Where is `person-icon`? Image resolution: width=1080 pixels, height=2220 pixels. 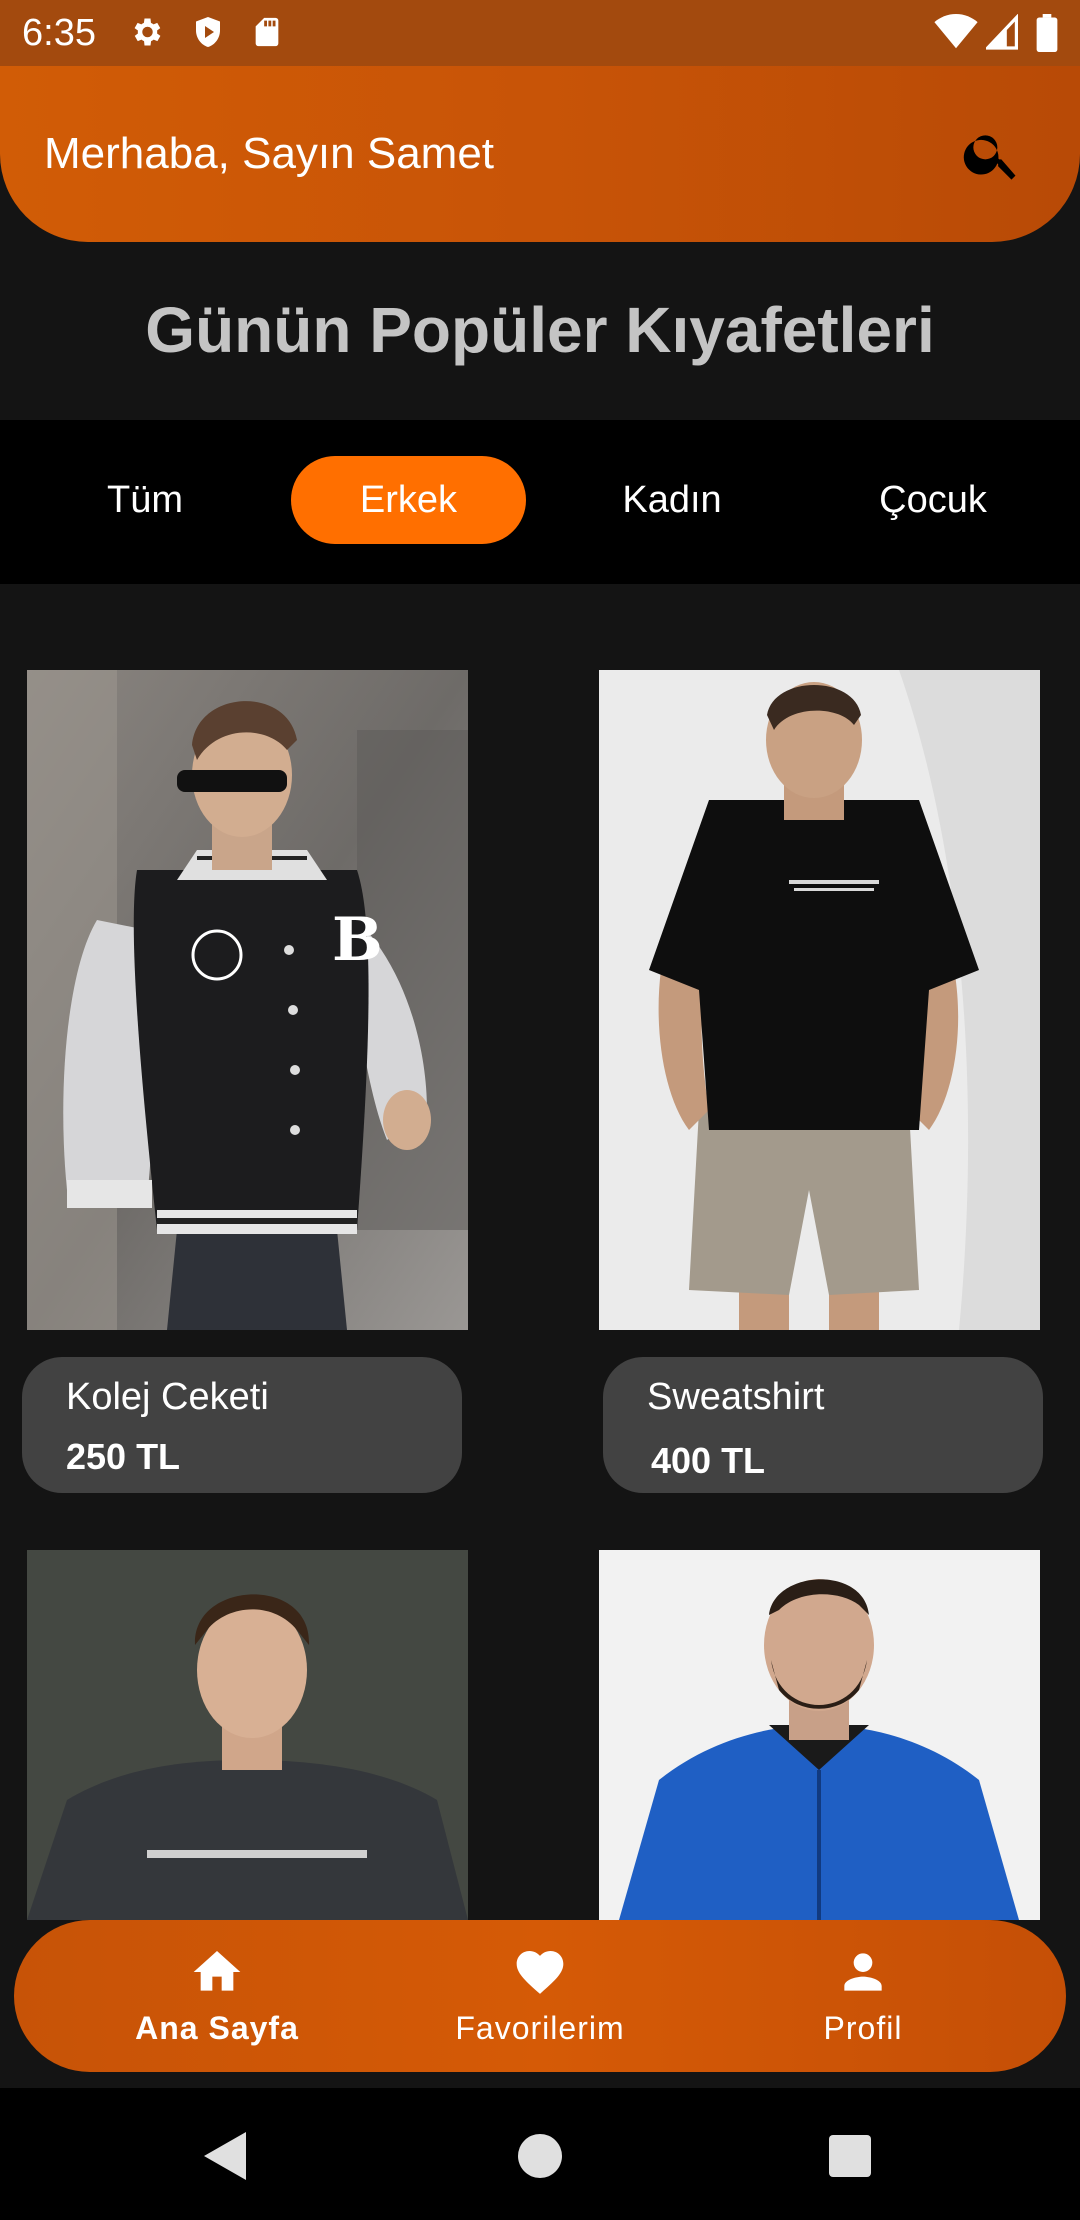 person-icon is located at coordinates (863, 1972).